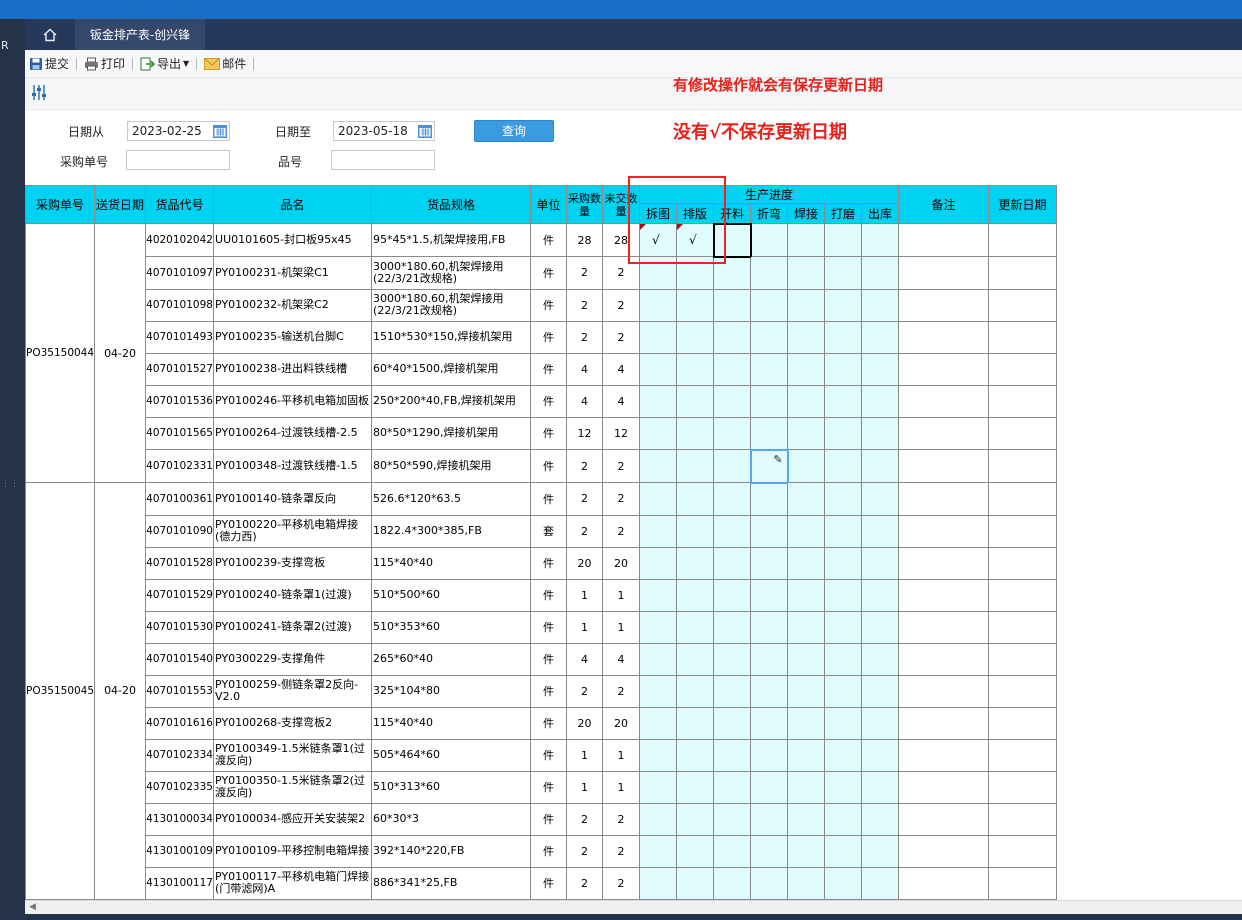 The height and width of the screenshot is (920, 1242). What do you see at coordinates (293, 273) in the screenshot?
I see `name-cell: PY0100231-机架梁C1` at bounding box center [293, 273].